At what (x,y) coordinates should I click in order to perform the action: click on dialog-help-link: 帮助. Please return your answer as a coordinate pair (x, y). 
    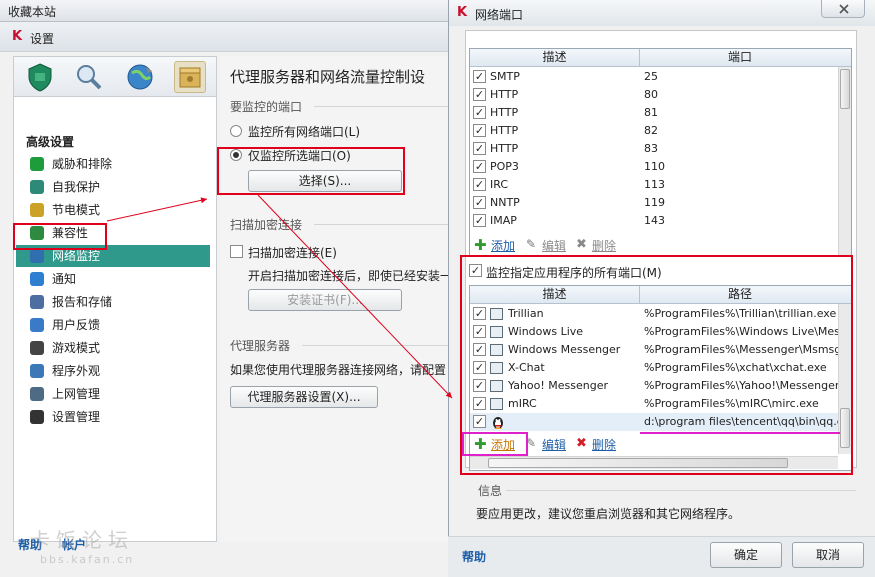
    Looking at the image, I should click on (474, 556).